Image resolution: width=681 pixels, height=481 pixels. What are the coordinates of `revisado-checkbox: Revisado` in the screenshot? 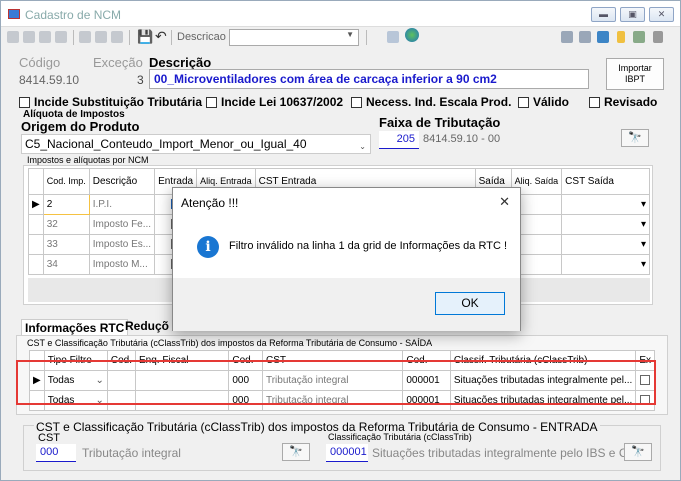 It's located at (623, 102).